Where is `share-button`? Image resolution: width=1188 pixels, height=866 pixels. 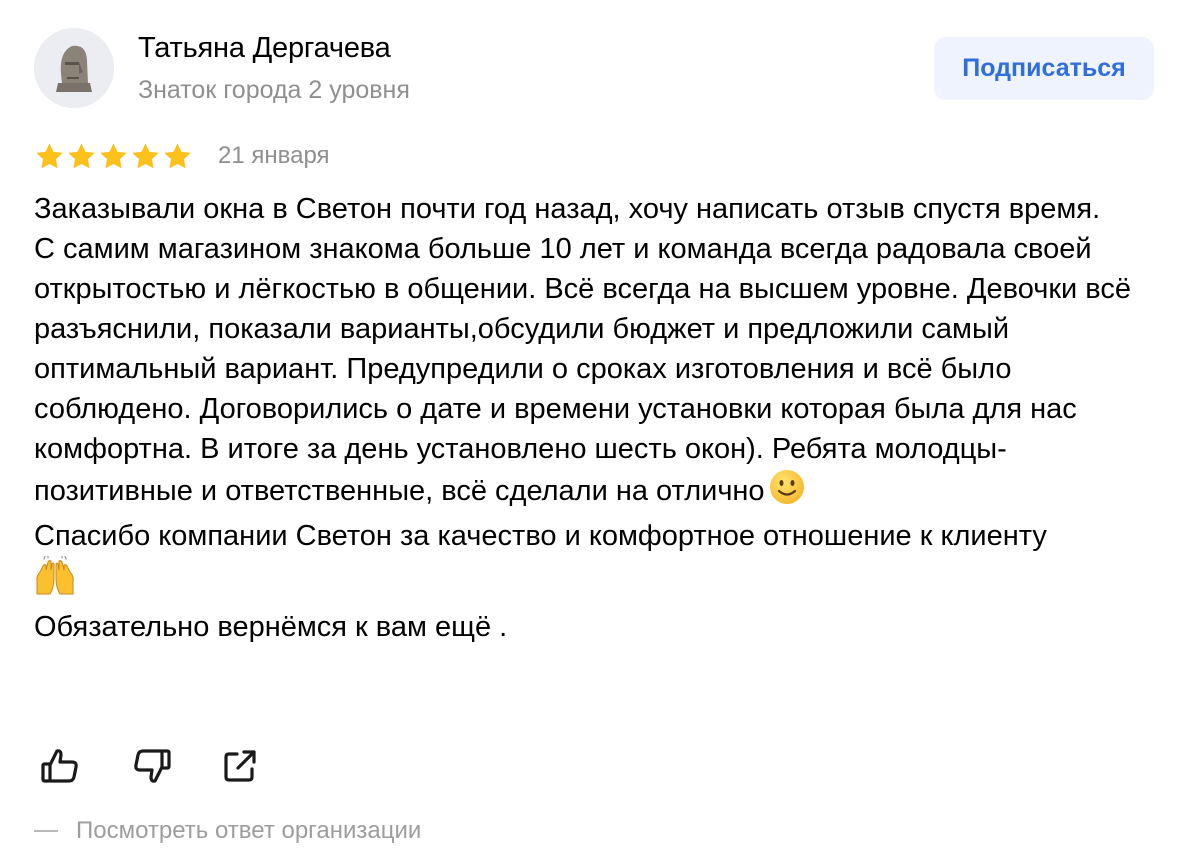
share-button is located at coordinates (240, 766).